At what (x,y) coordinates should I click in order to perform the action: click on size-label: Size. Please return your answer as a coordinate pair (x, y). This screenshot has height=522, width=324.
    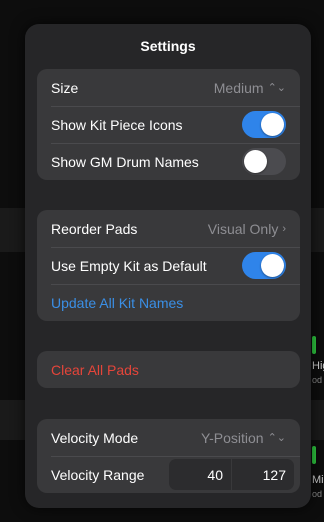
    Looking at the image, I should click on (65, 87).